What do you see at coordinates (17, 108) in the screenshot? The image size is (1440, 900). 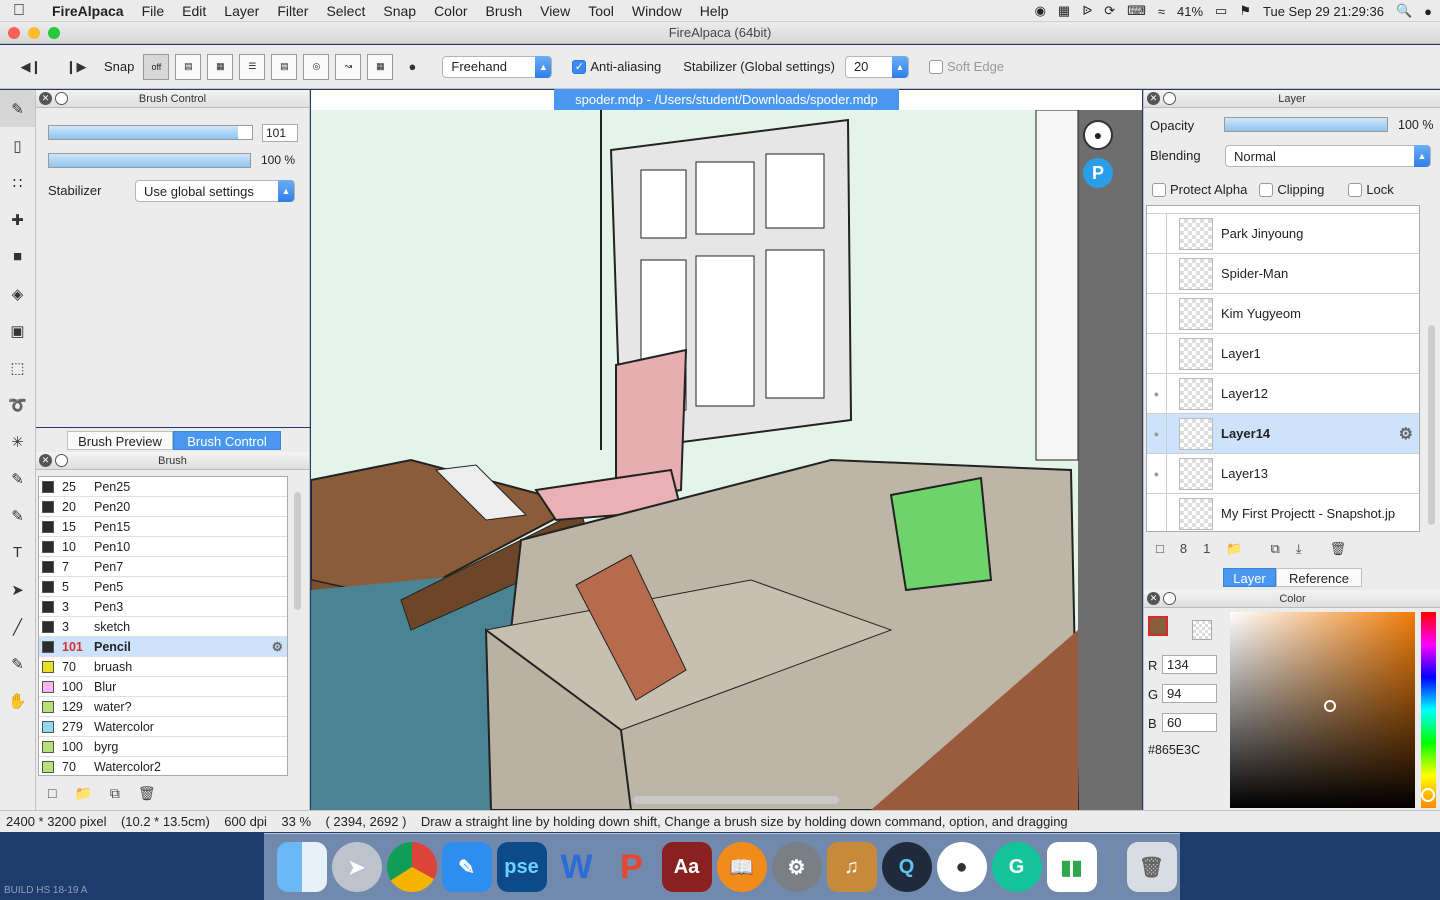 I see `pen-tool-icon: ✎` at bounding box center [17, 108].